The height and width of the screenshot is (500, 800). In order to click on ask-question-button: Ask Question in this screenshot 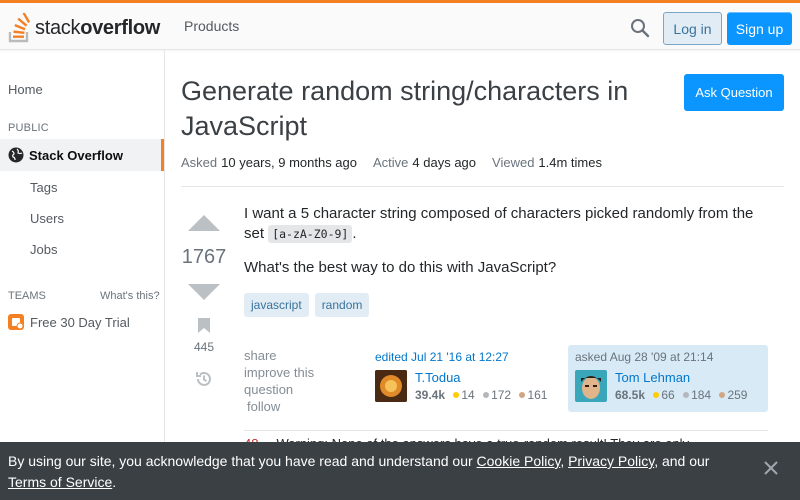, I will do `click(734, 92)`.